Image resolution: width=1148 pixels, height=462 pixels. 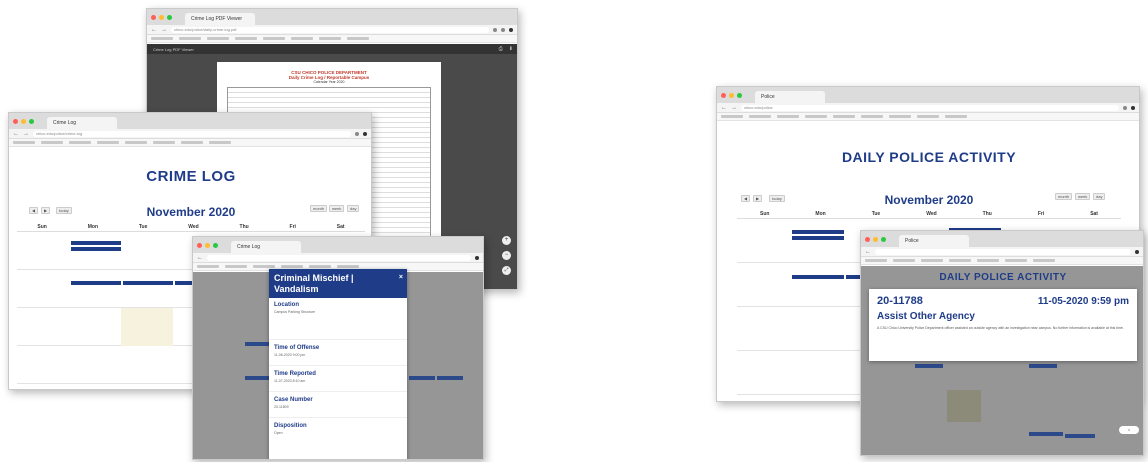 What do you see at coordinates (292, 227) in the screenshot?
I see `weekday-label: Fri` at bounding box center [292, 227].